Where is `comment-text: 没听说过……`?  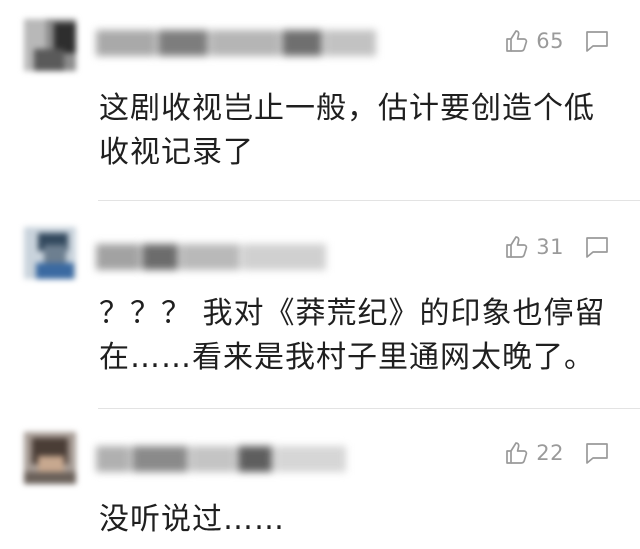 comment-text: 没听说过…… is located at coordinates (192, 519).